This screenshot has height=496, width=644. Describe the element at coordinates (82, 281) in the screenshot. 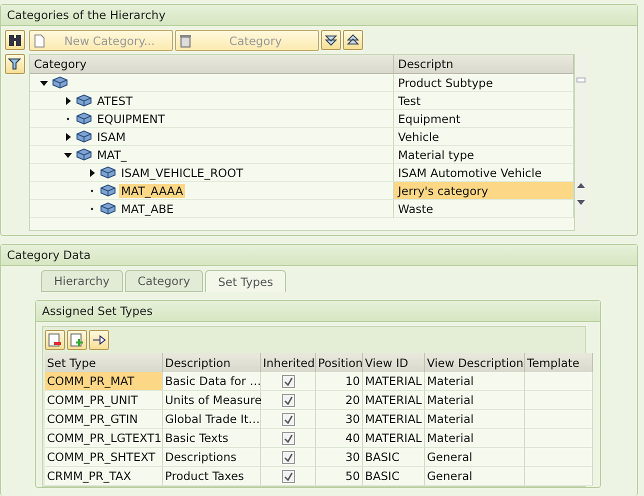

I see `tab: Hierarchy` at that location.